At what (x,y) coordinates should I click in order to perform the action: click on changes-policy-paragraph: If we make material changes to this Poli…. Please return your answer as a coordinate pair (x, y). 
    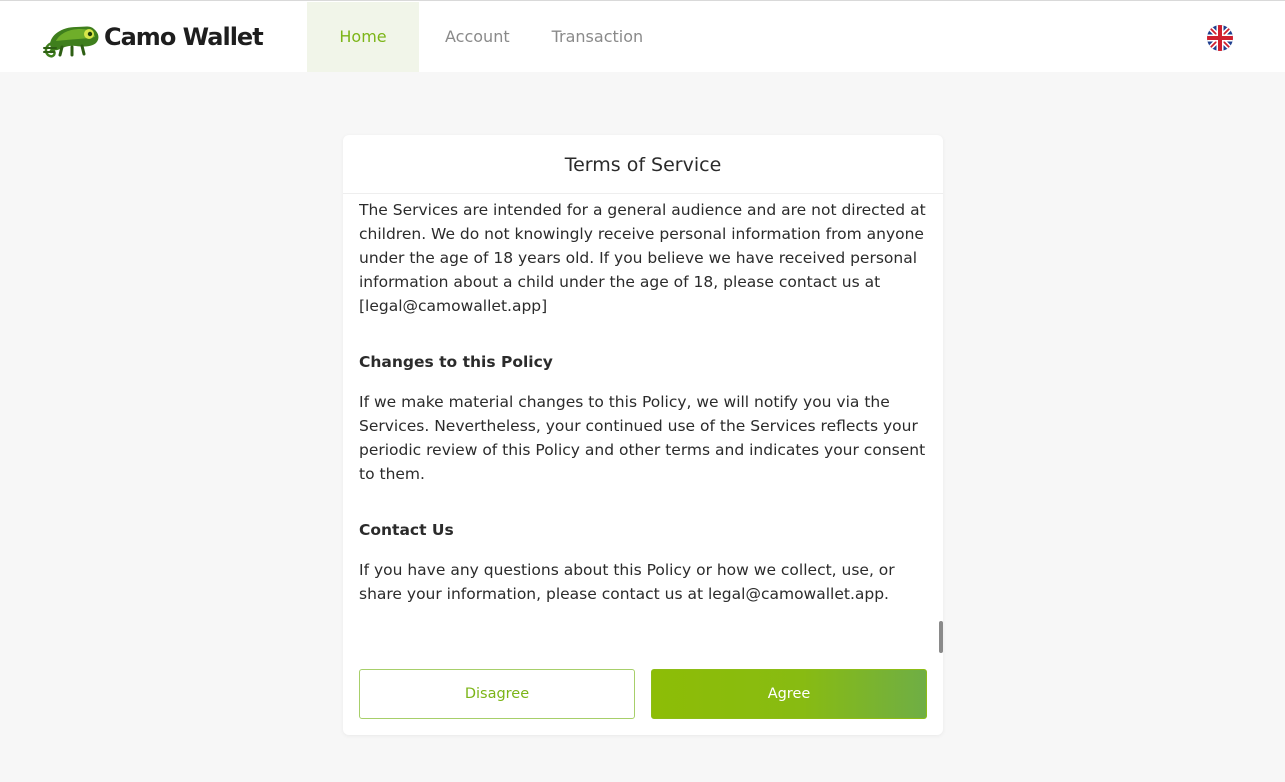
    Looking at the image, I should click on (642, 438).